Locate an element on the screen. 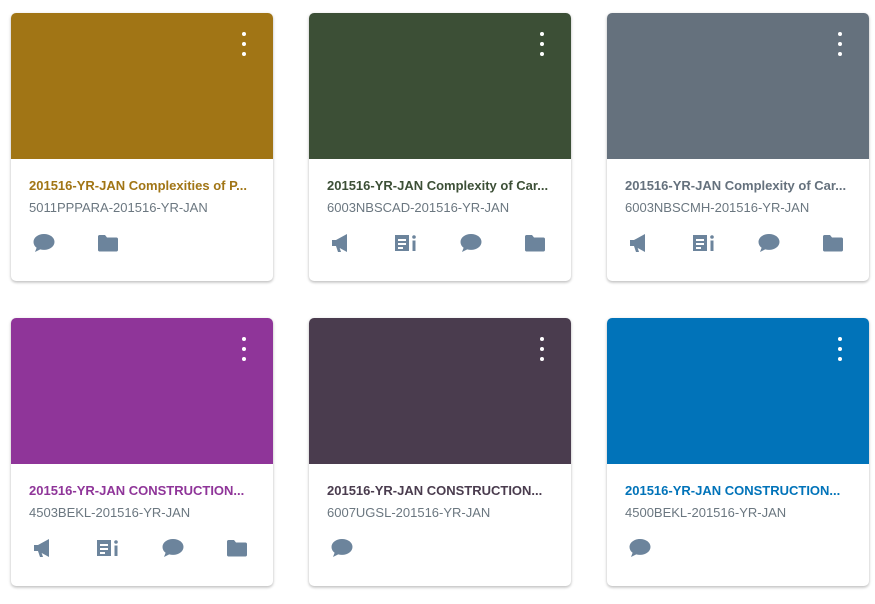  course-code: 6003NBSCMH-201516-YR-JAN is located at coordinates (717, 207).